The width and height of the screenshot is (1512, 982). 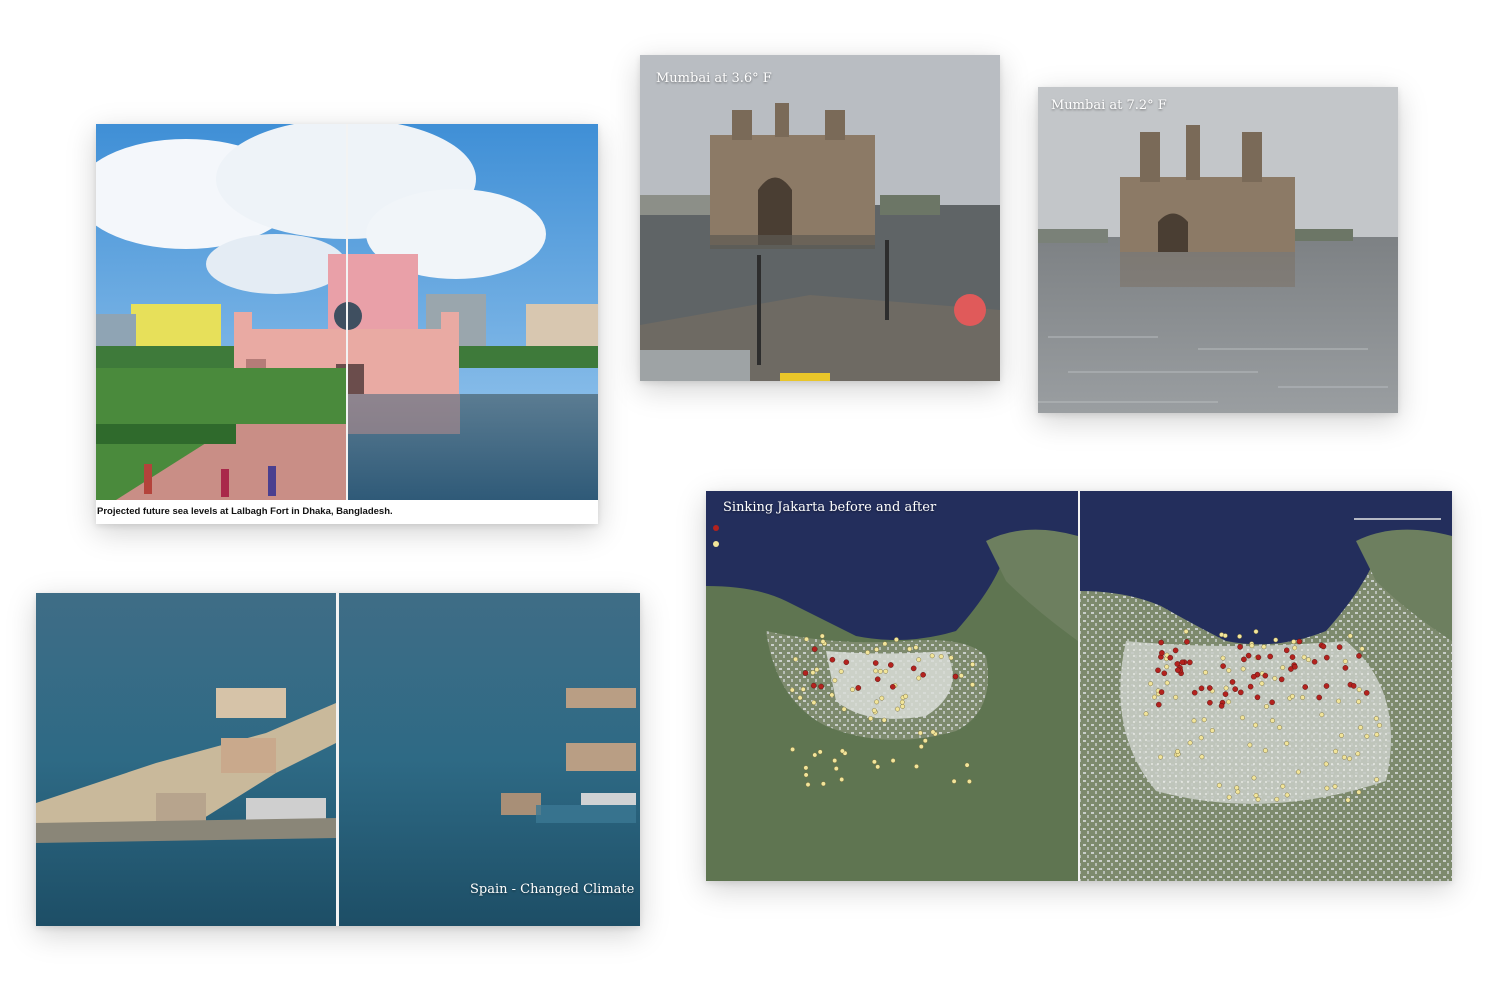 I want to click on mumbai-7-2-photo, so click(x=1218, y=250).